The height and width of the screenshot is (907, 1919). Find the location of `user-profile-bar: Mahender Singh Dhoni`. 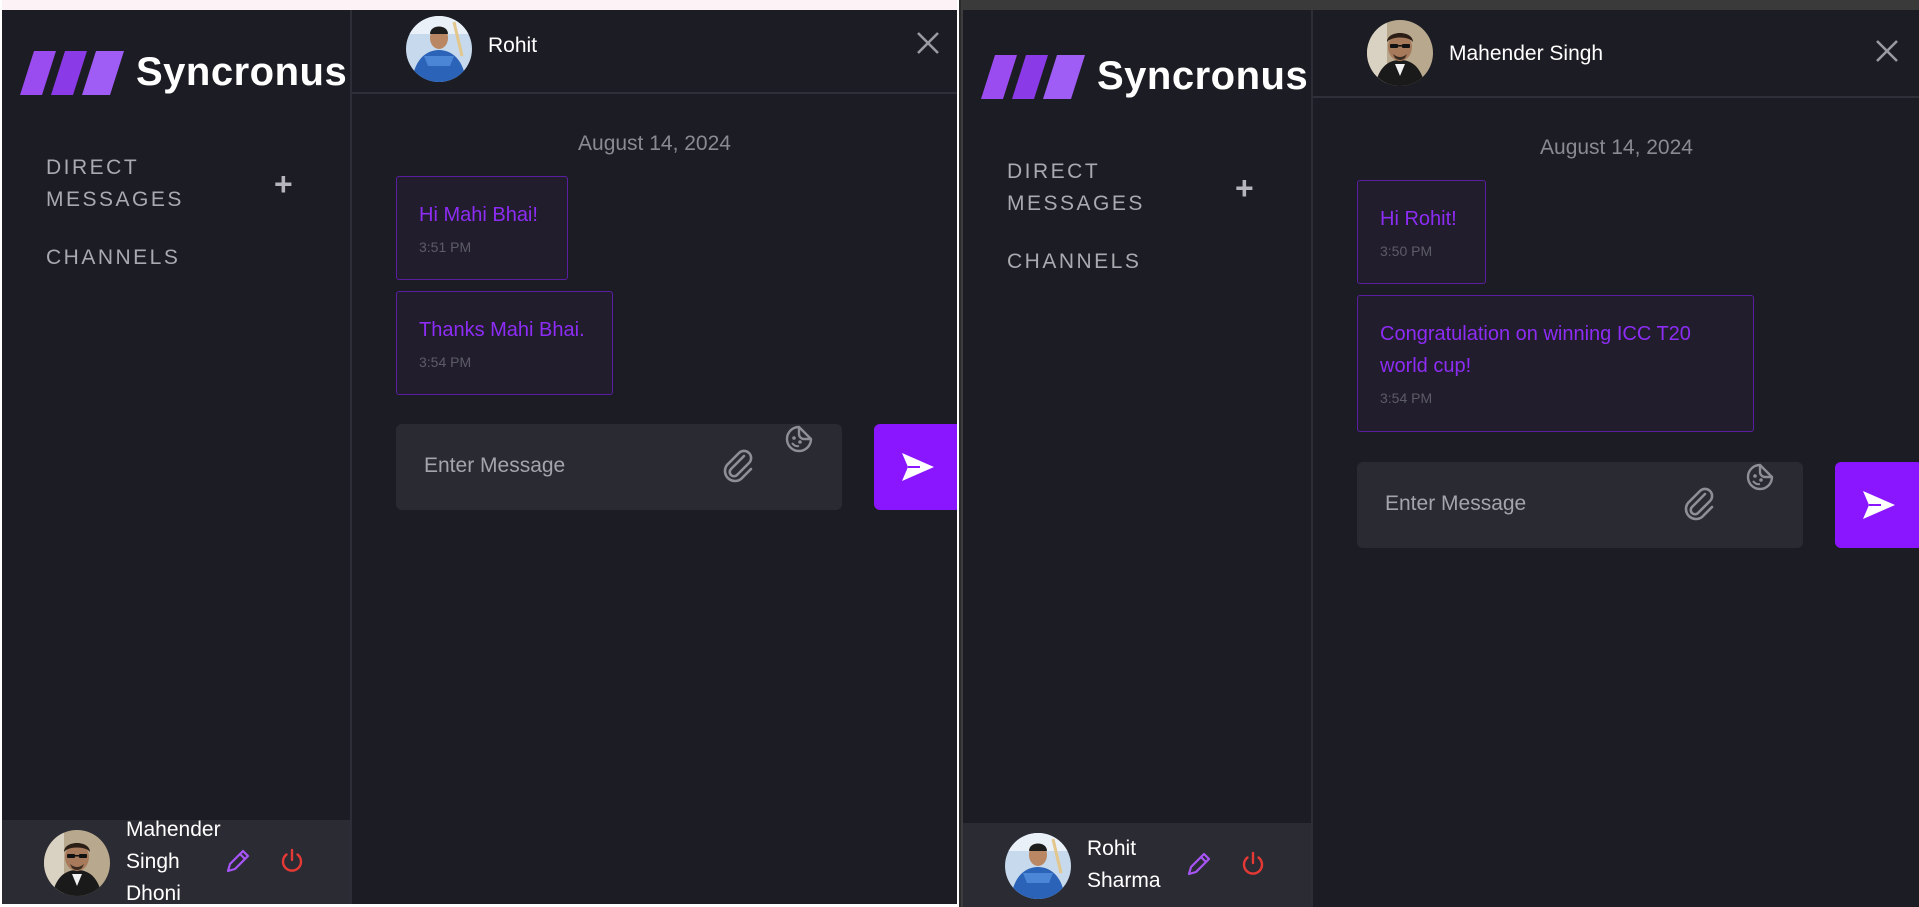

user-profile-bar: Mahender Singh Dhoni is located at coordinates (176, 861).